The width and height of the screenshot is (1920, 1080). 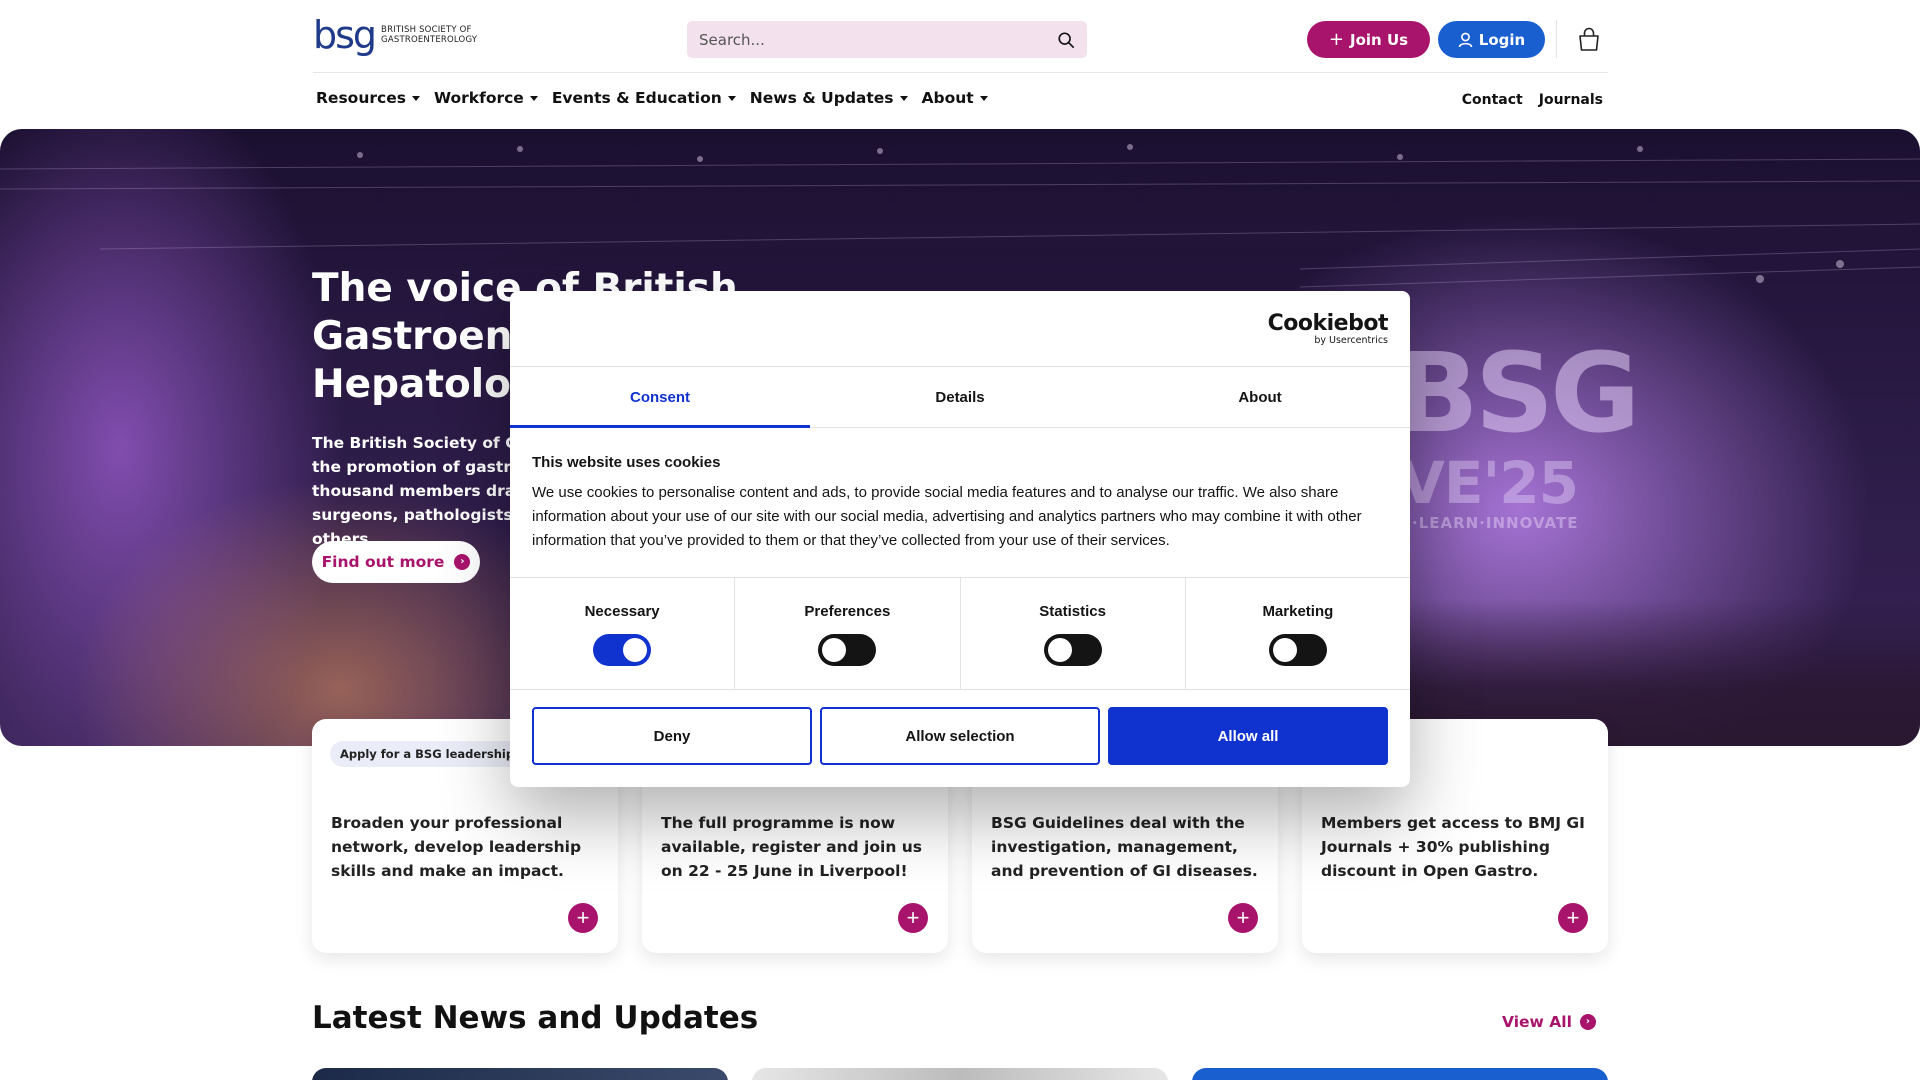 I want to click on find-out-more-button: Find out more ›, so click(x=396, y=562).